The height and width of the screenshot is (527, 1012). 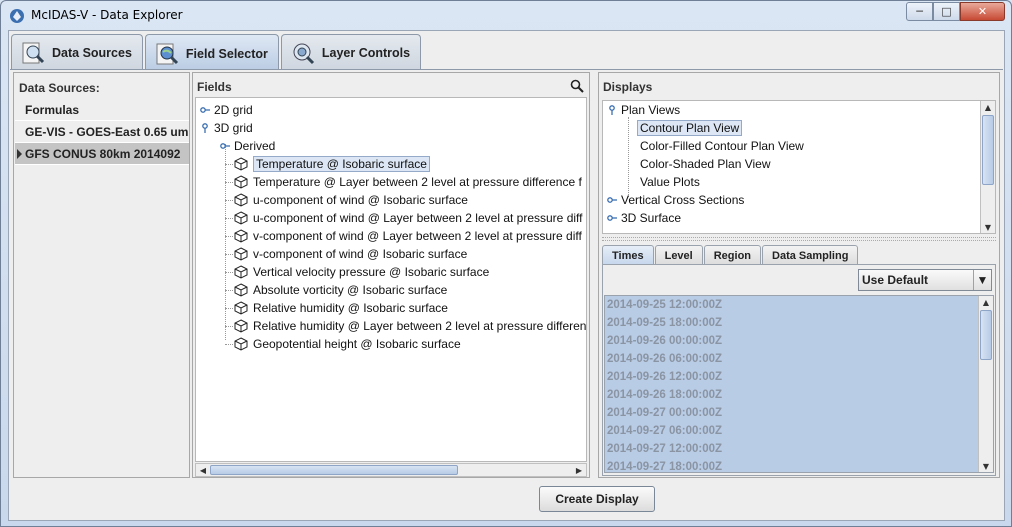 What do you see at coordinates (799, 377) in the screenshot?
I see `time-item: 2014-09-26 12:00:00Z` at bounding box center [799, 377].